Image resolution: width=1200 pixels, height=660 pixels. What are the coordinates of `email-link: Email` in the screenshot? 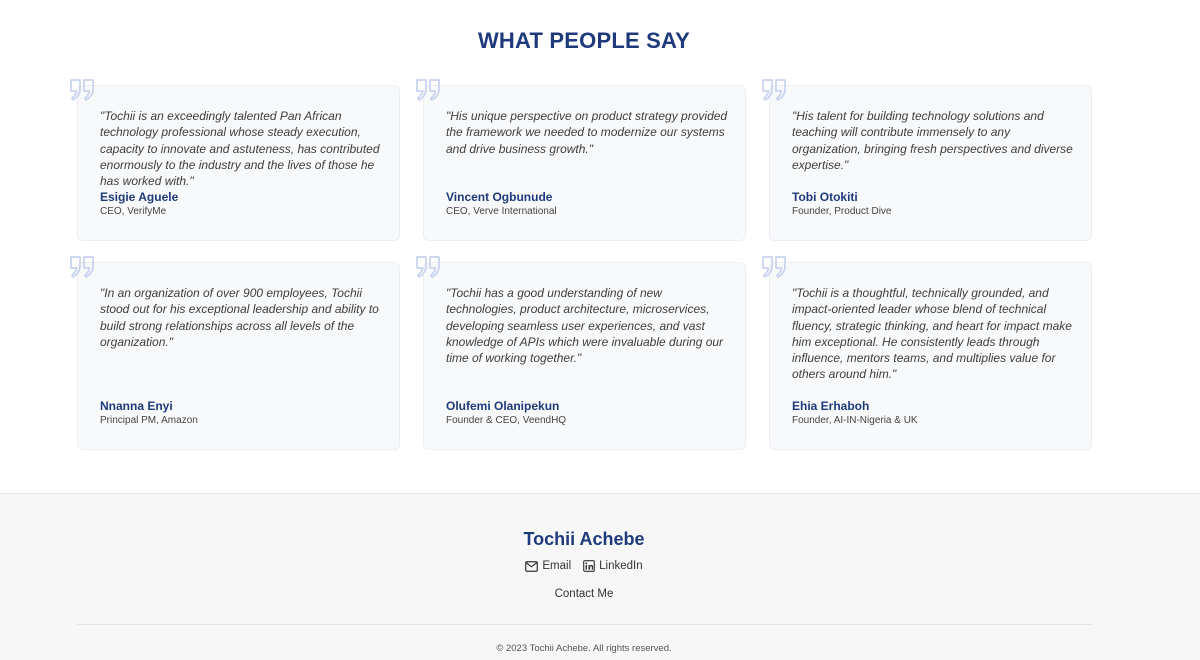 It's located at (548, 566).